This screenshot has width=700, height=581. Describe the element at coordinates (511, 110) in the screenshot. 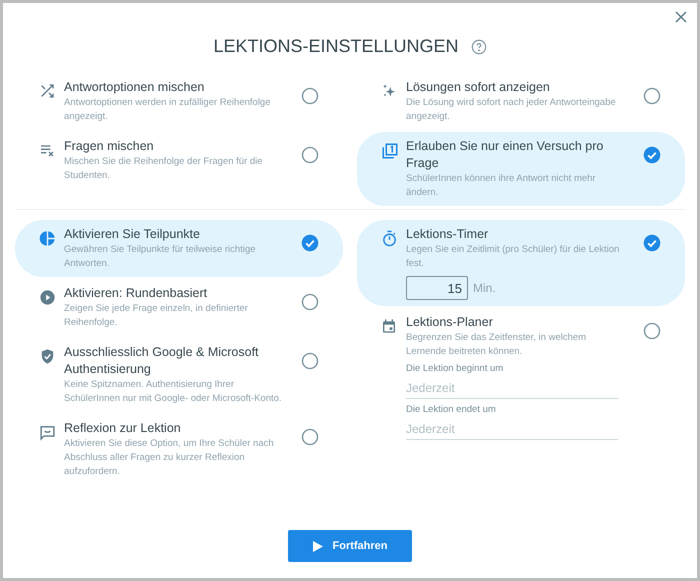

I see `option-description: Die Lösung wird sofort nach jeder Antworteingabe angezeigt.` at that location.